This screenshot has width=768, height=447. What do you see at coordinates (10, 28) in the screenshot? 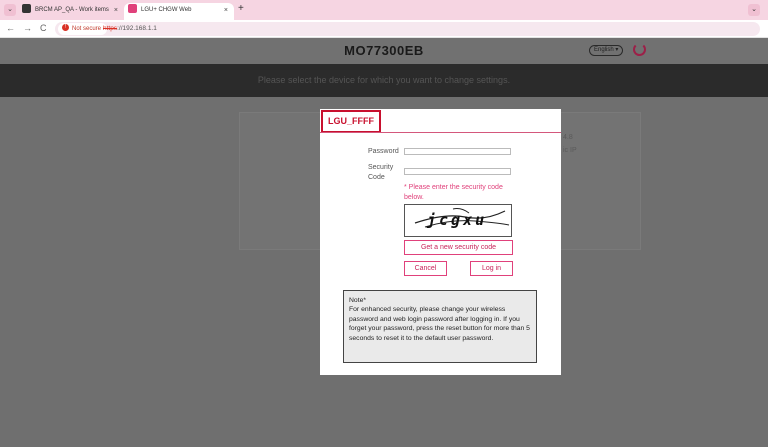
I see `back-icon: ←` at bounding box center [10, 28].